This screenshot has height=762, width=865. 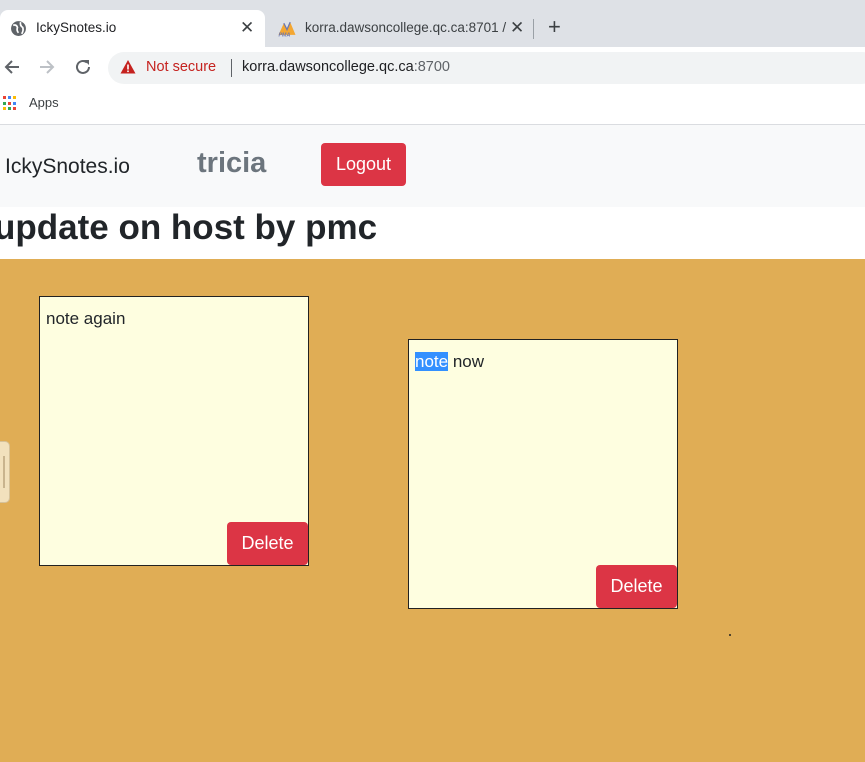 What do you see at coordinates (432, 107) in the screenshot?
I see `bookmarks-bar: Apps` at bounding box center [432, 107].